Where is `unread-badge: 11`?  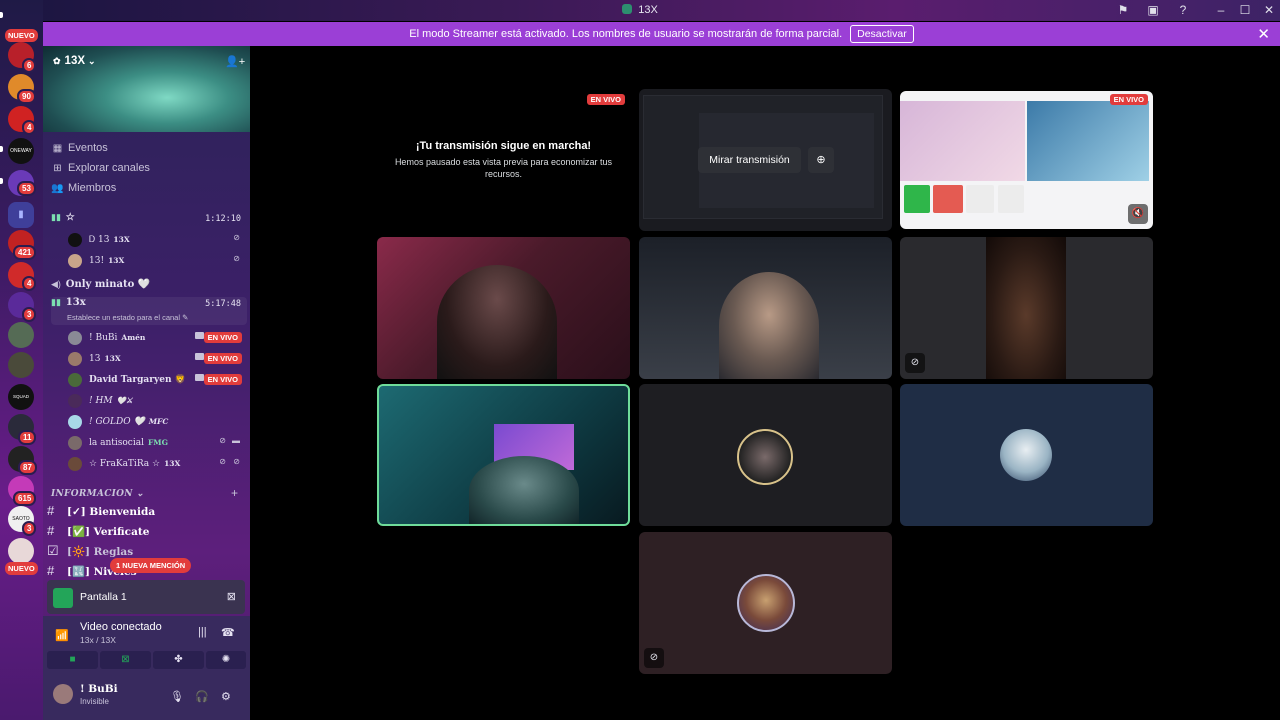
unread-badge: 11 is located at coordinates (27, 437).